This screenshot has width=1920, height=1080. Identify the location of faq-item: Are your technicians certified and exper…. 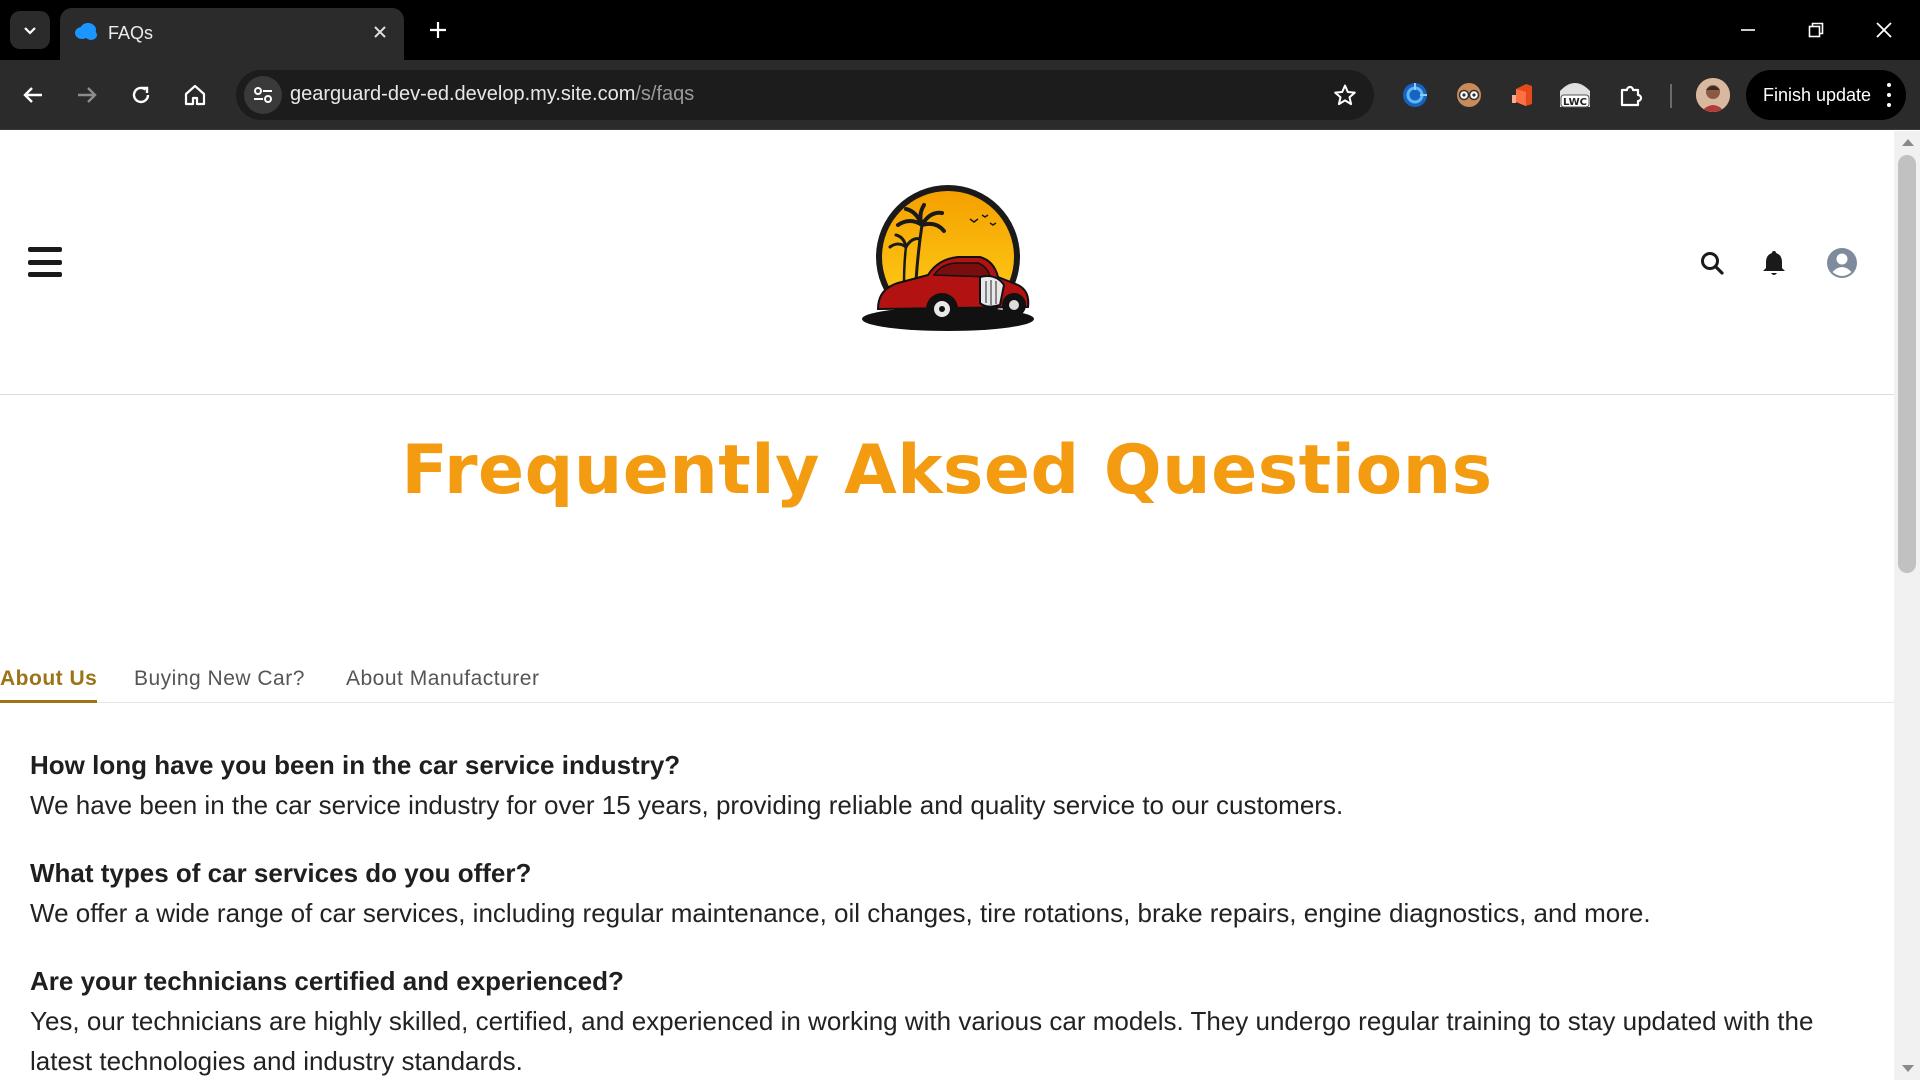
(955, 1020).